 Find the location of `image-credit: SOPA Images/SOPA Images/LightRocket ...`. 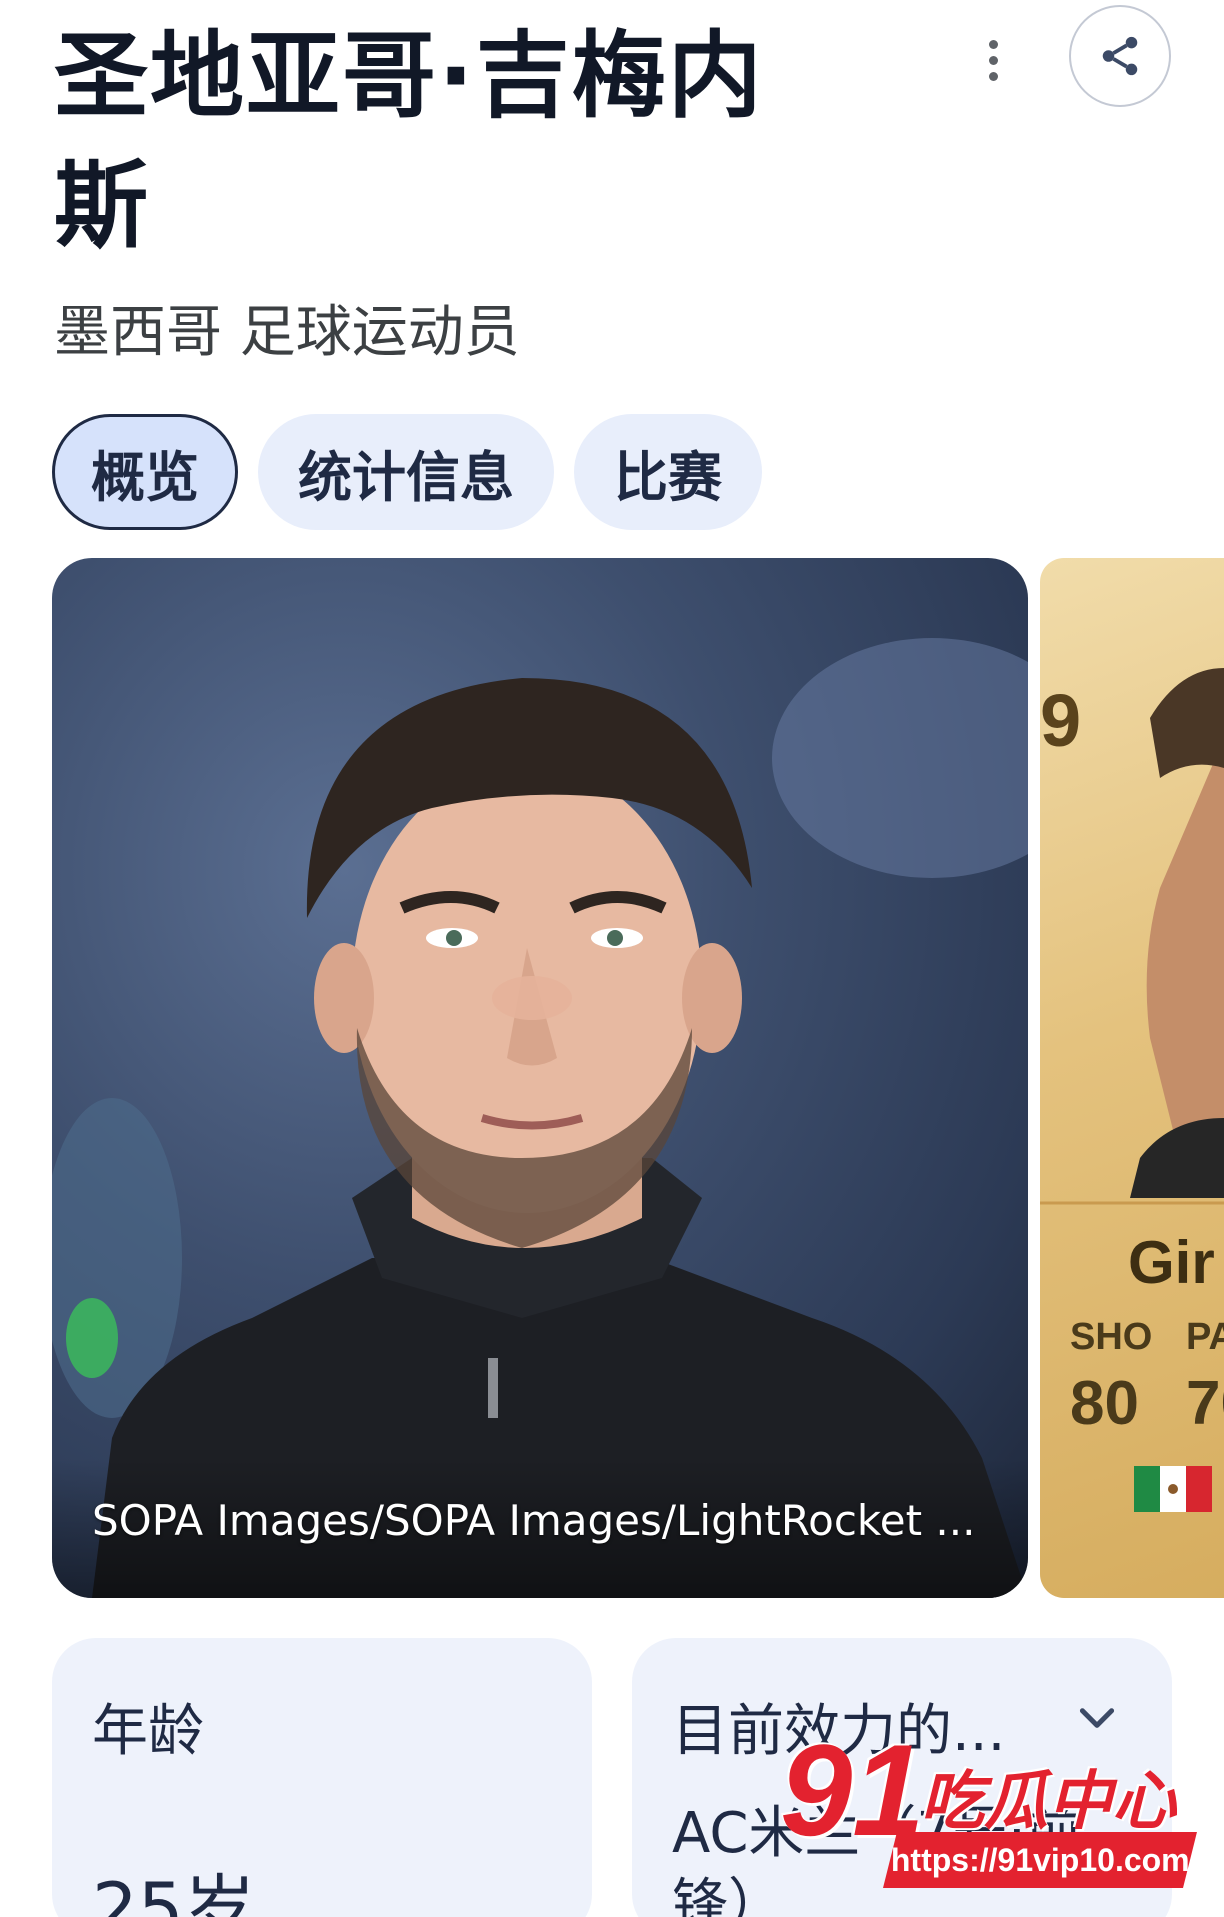

image-credit: SOPA Images/SOPA Images/LightRocket ... is located at coordinates (534, 1520).